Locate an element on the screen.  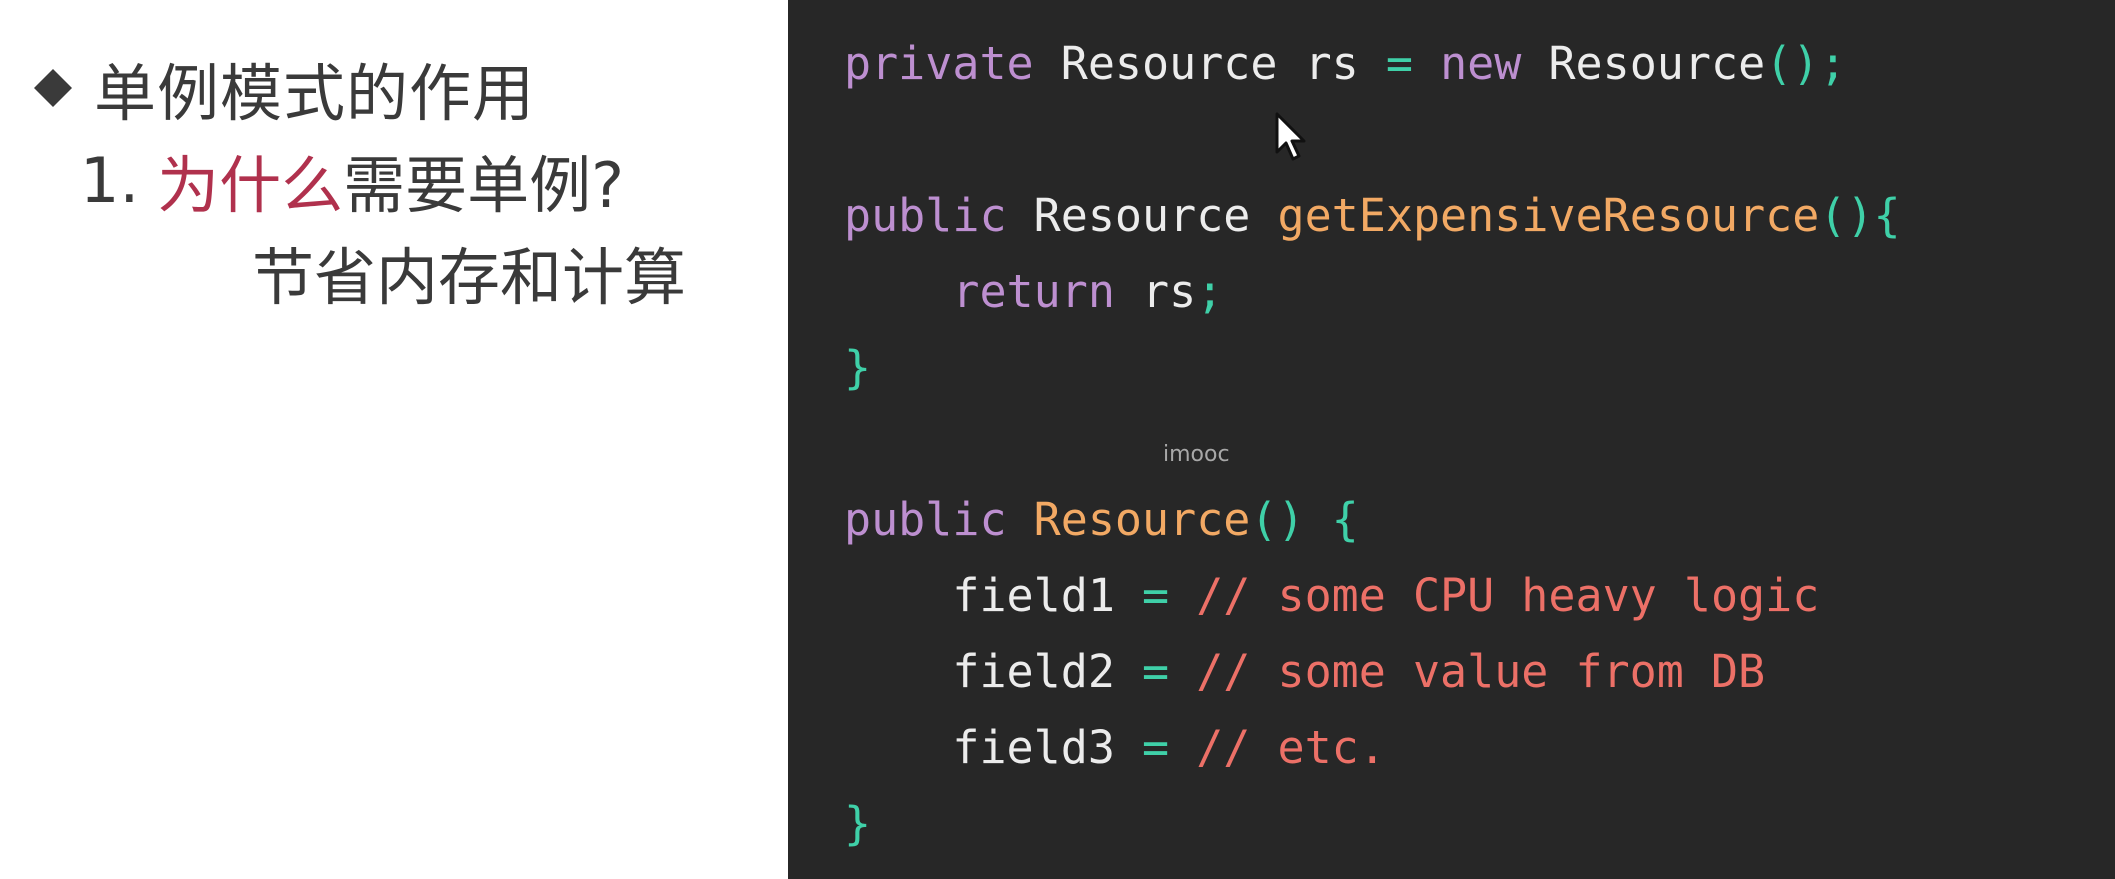
code-token: // etc. is located at coordinates (1291, 747).